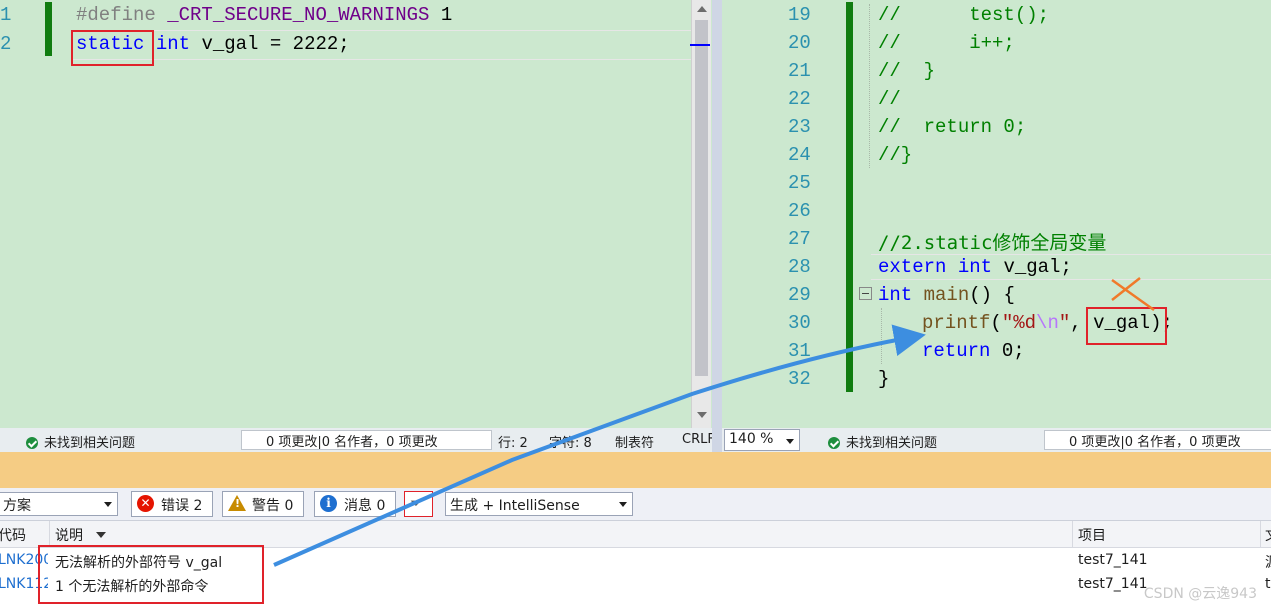  What do you see at coordinates (799, 15) in the screenshot?
I see `line-number: 19` at bounding box center [799, 15].